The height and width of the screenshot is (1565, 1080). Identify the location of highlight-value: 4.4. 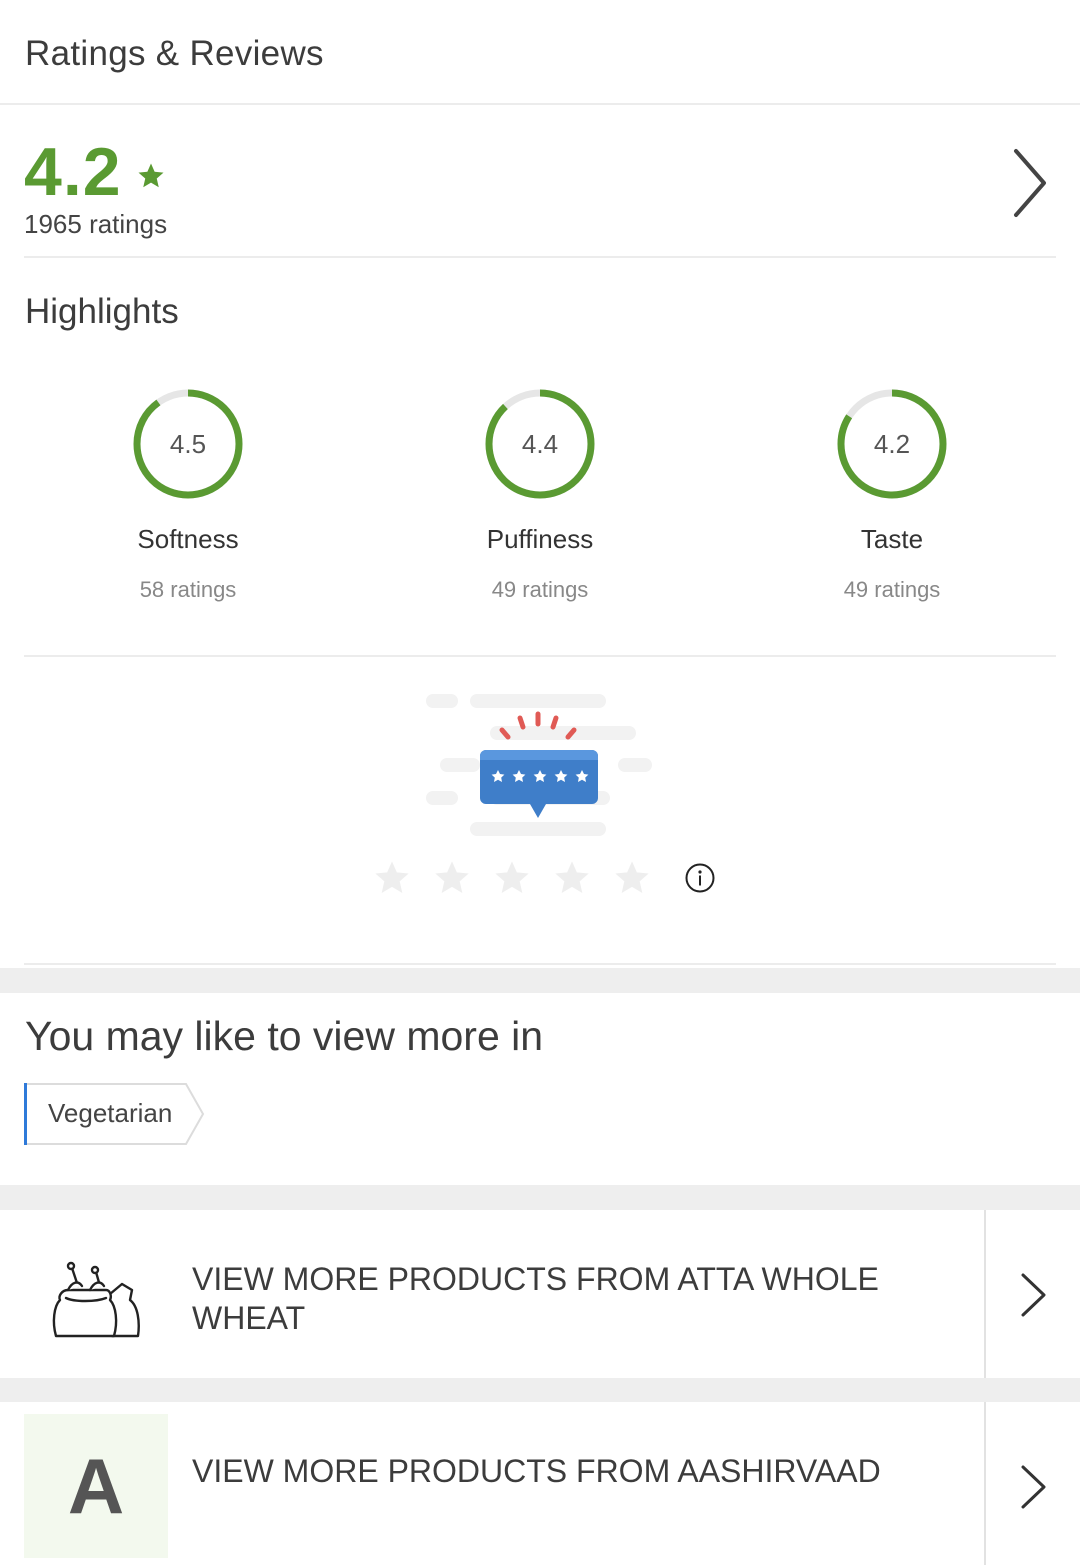
(540, 444).